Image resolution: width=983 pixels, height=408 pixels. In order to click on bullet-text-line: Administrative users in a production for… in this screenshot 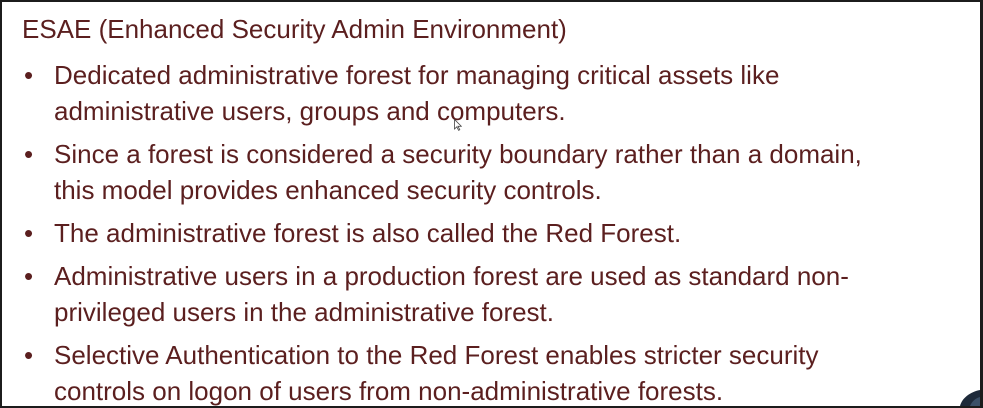, I will do `click(451, 276)`.